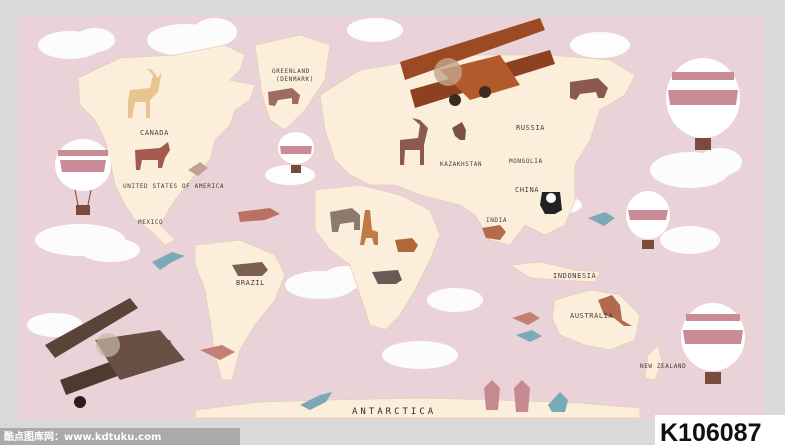 This screenshot has width=785, height=445. I want to click on label-indonesia: INDONESIA, so click(575, 276).